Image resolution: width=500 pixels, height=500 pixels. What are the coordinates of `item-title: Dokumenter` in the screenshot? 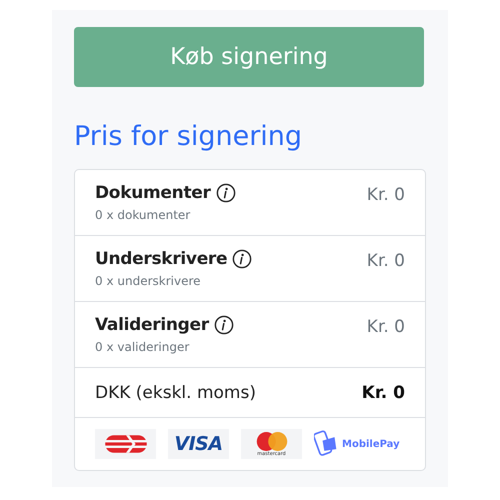 It's located at (153, 193).